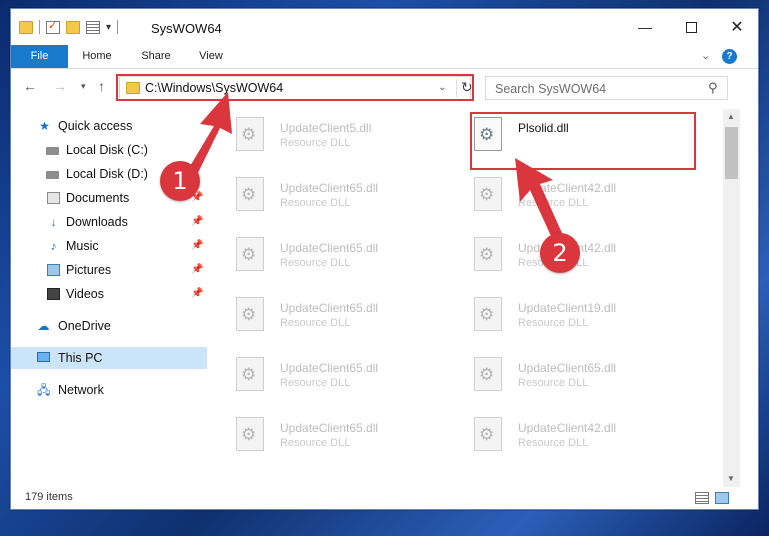  What do you see at coordinates (83, 86) in the screenshot?
I see `recent-locations-icon: ▾` at bounding box center [83, 86].